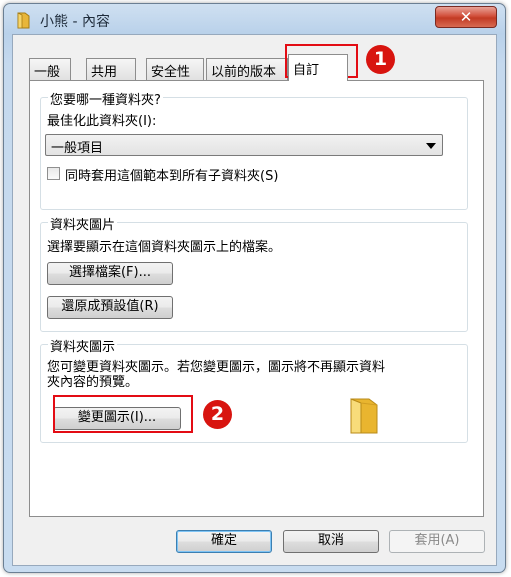  Describe the element at coordinates (105, 98) in the screenshot. I see `folder-type-group-label: 您要哪一種資料夾?` at that location.